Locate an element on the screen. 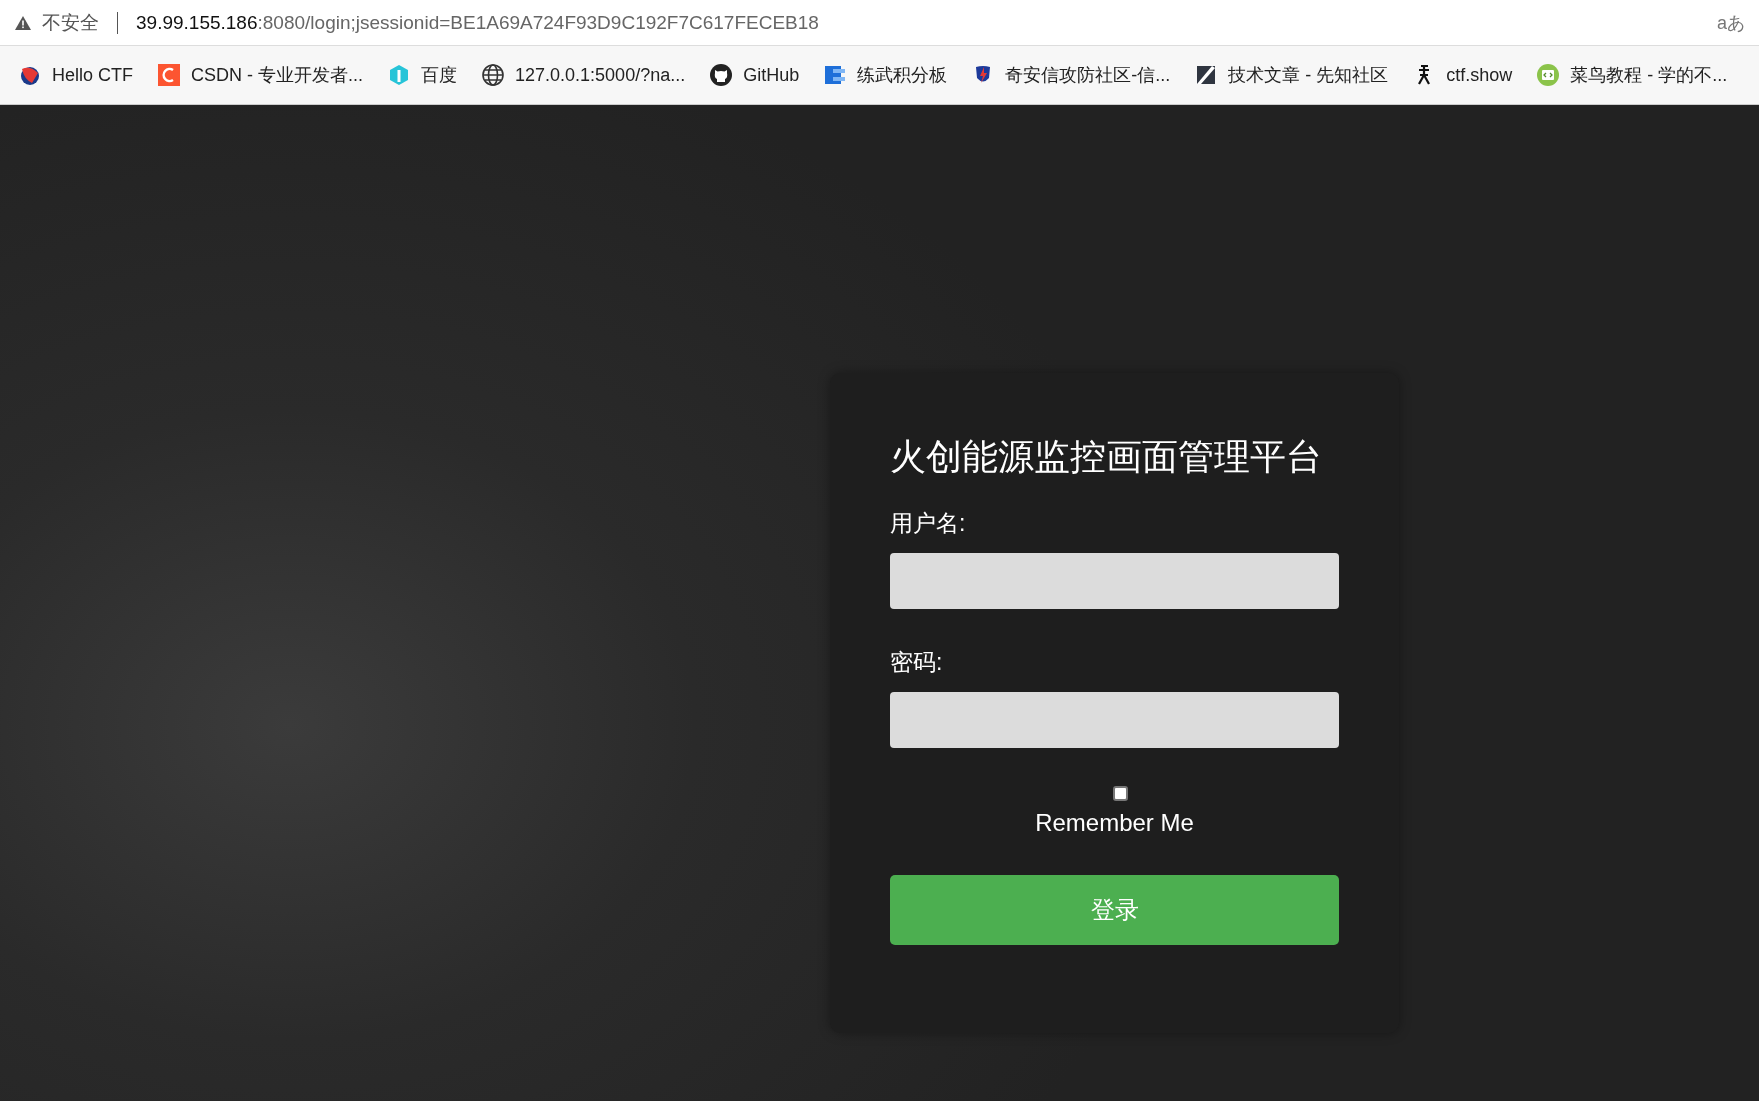 The height and width of the screenshot is (1101, 1759). remember-label: Remember Me is located at coordinates (1114, 823).